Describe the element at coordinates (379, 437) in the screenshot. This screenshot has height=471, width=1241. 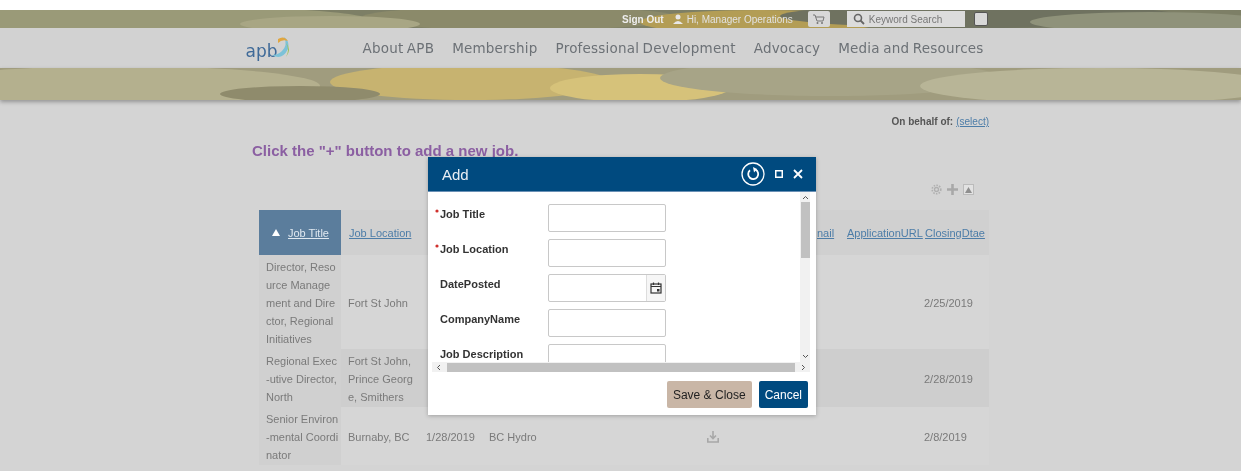
I see `table-cell-text: Burnaby, BC` at that location.